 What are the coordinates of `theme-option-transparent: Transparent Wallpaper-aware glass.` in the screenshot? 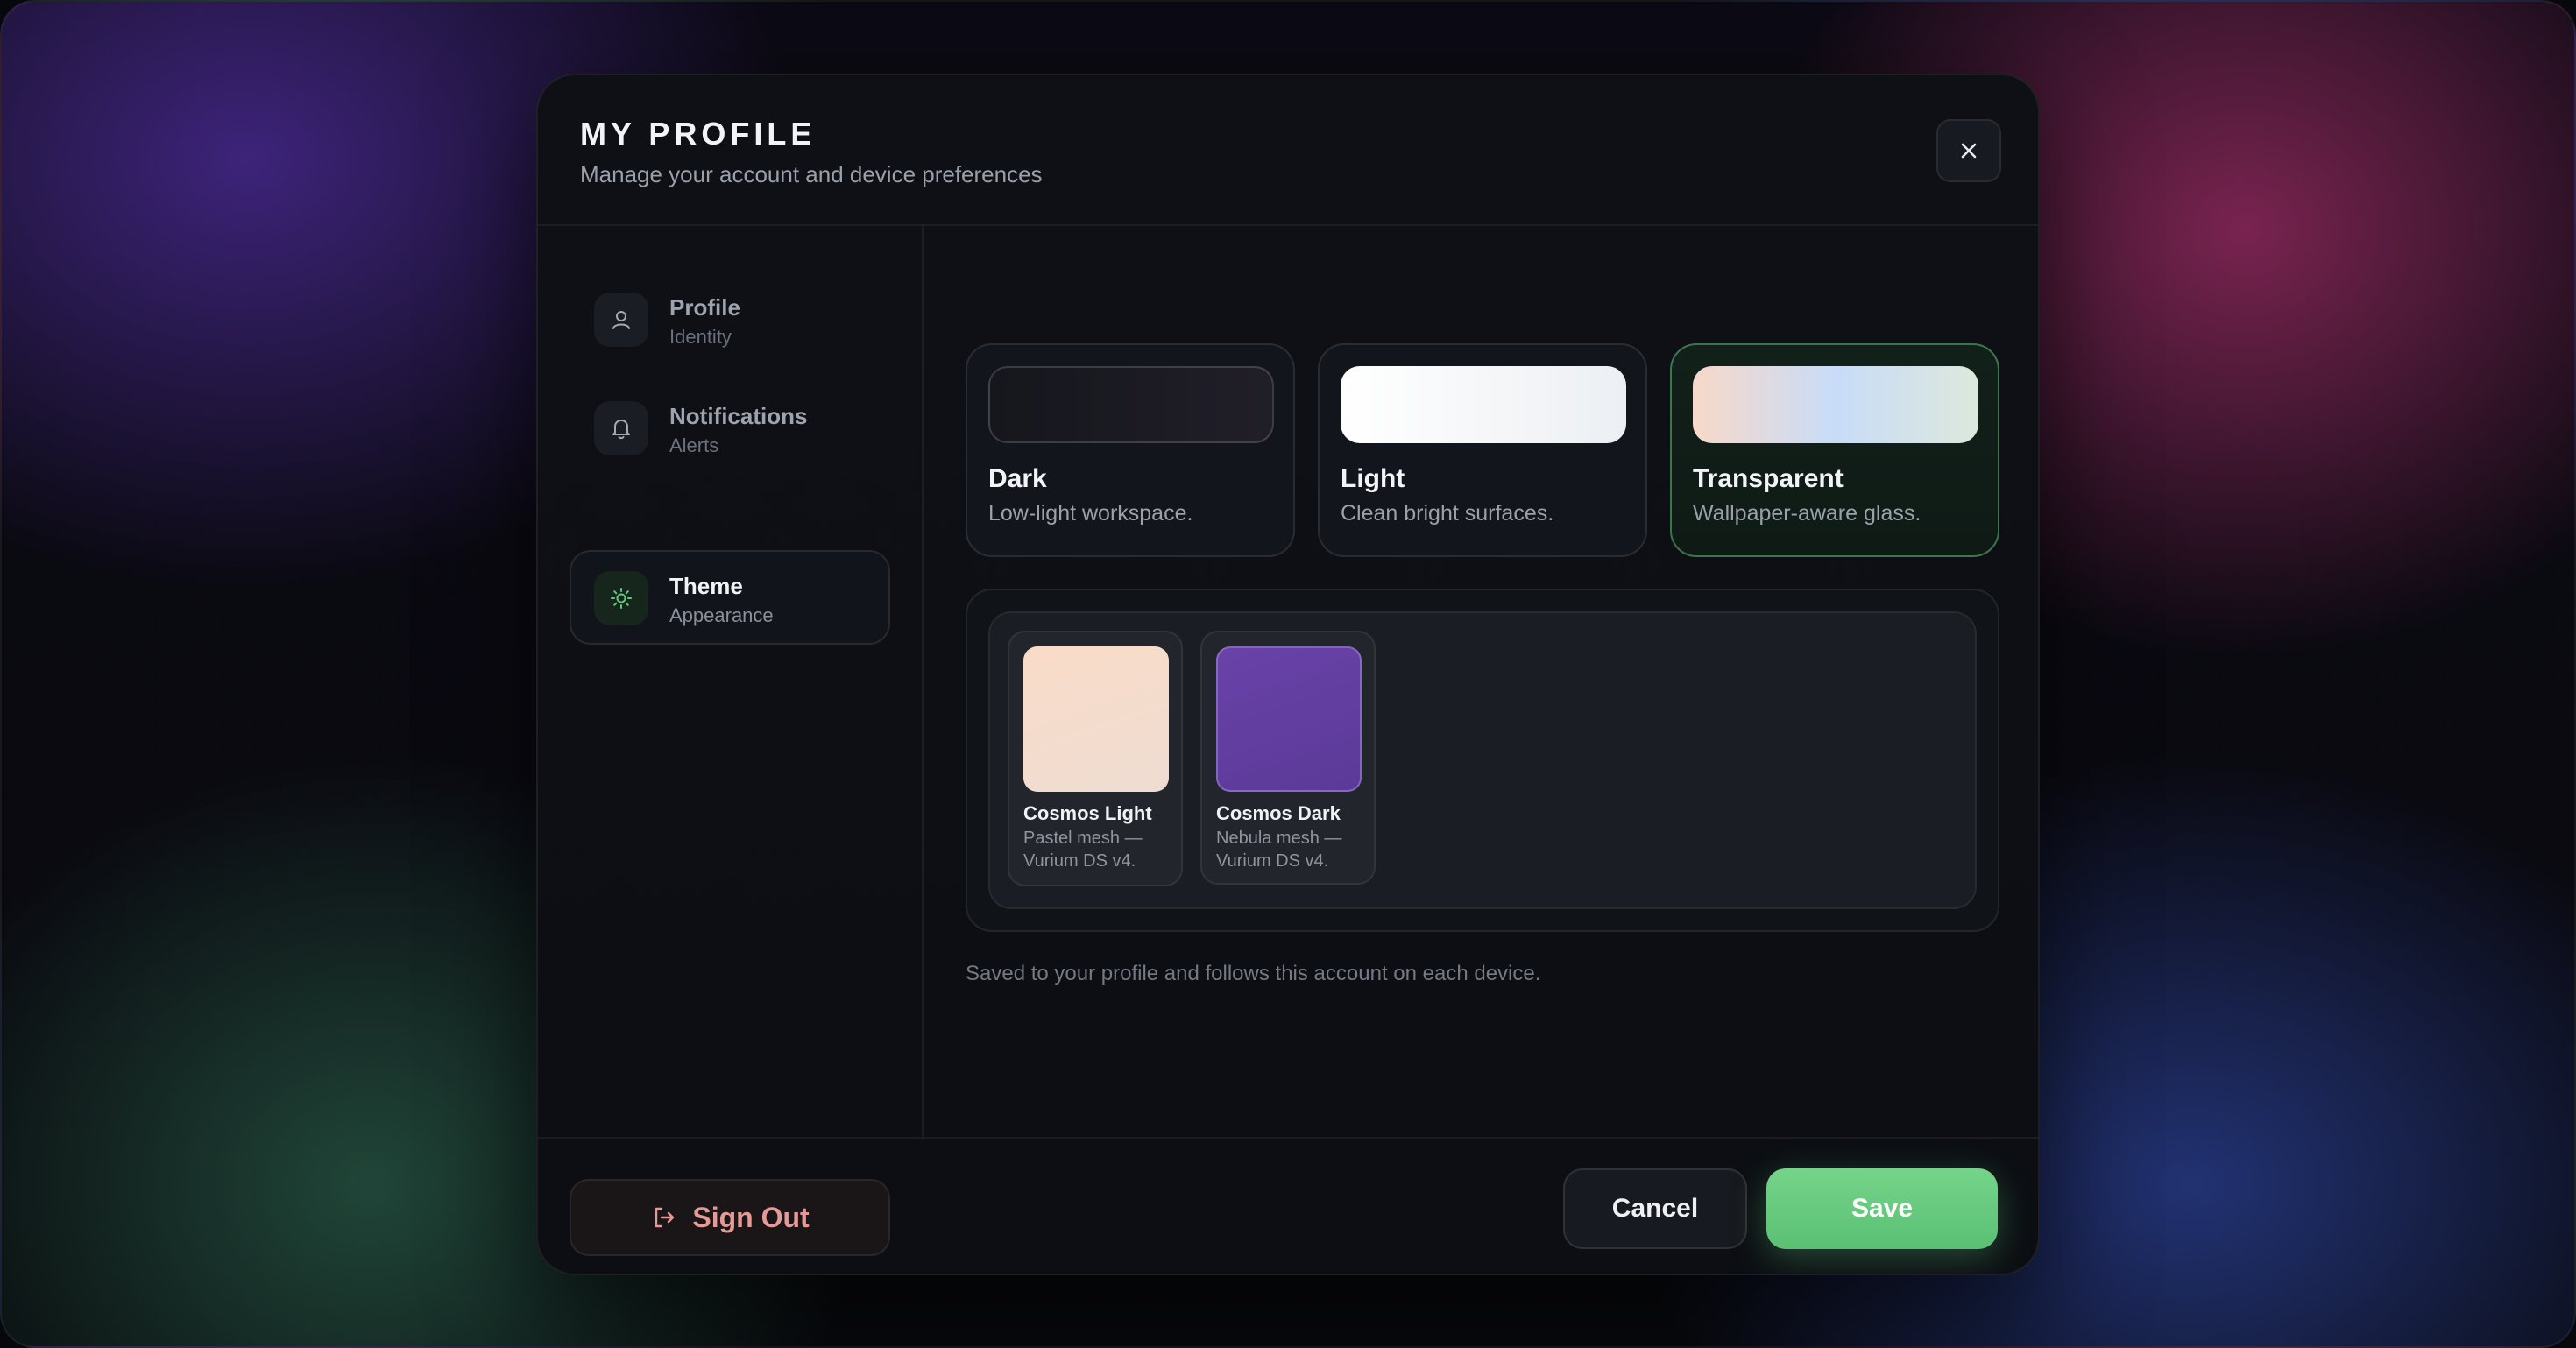 It's located at (1834, 450).